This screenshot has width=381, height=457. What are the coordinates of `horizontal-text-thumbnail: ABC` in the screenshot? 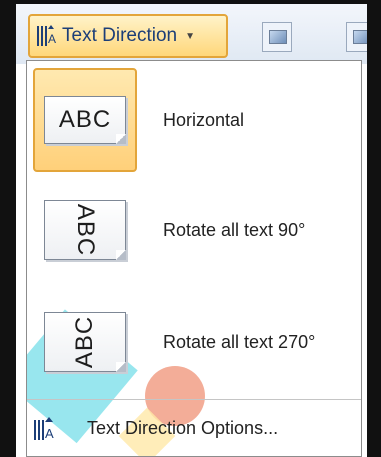 It's located at (85, 120).